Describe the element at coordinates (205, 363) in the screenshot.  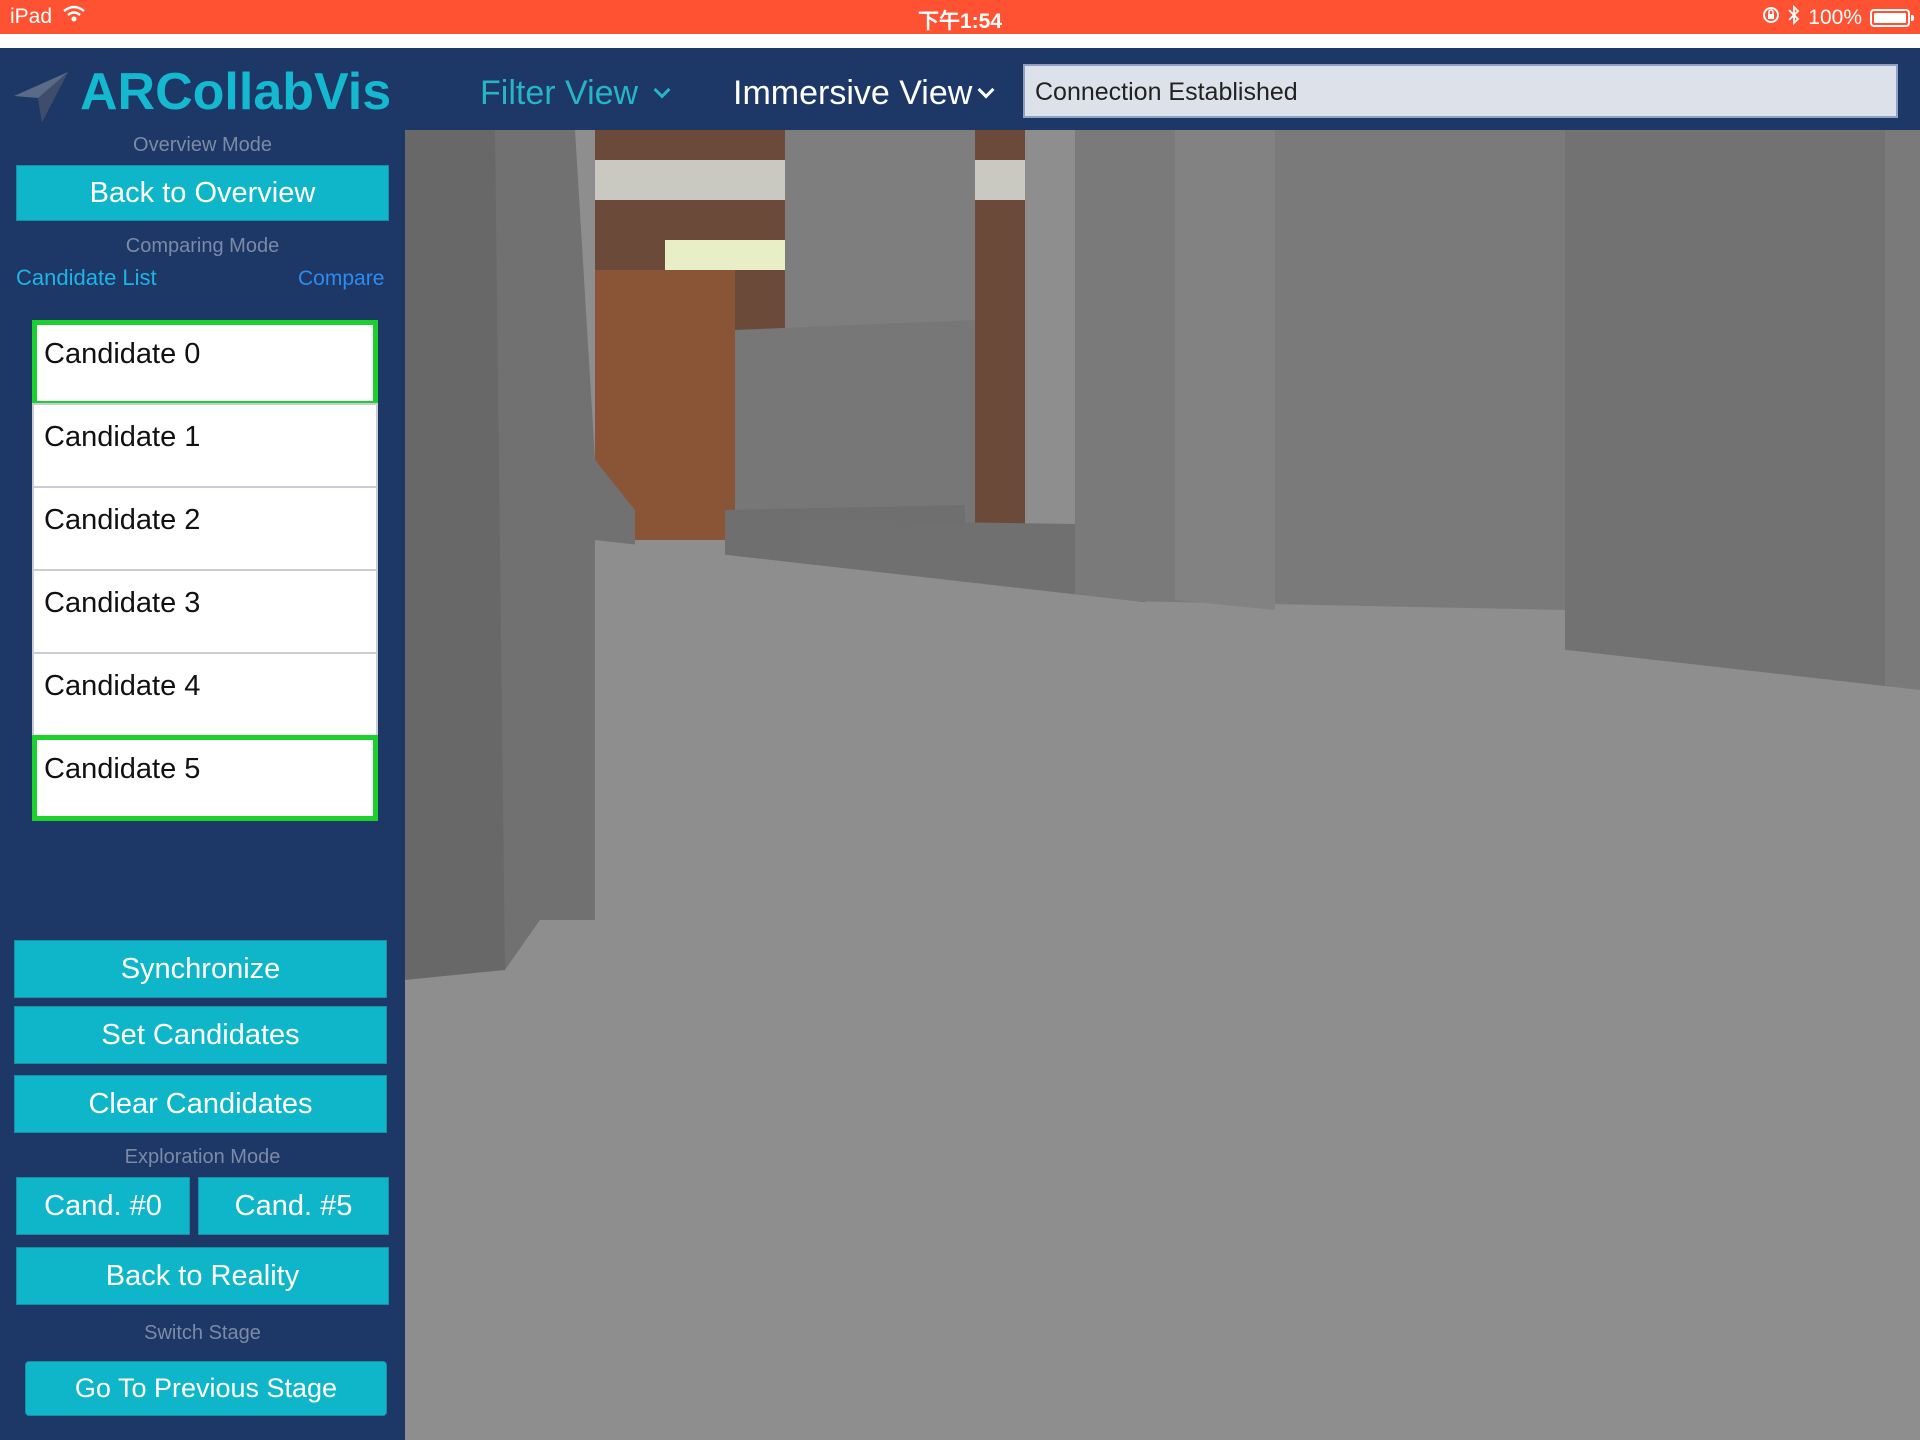
I see `candidate-item: Candidate 0` at that location.